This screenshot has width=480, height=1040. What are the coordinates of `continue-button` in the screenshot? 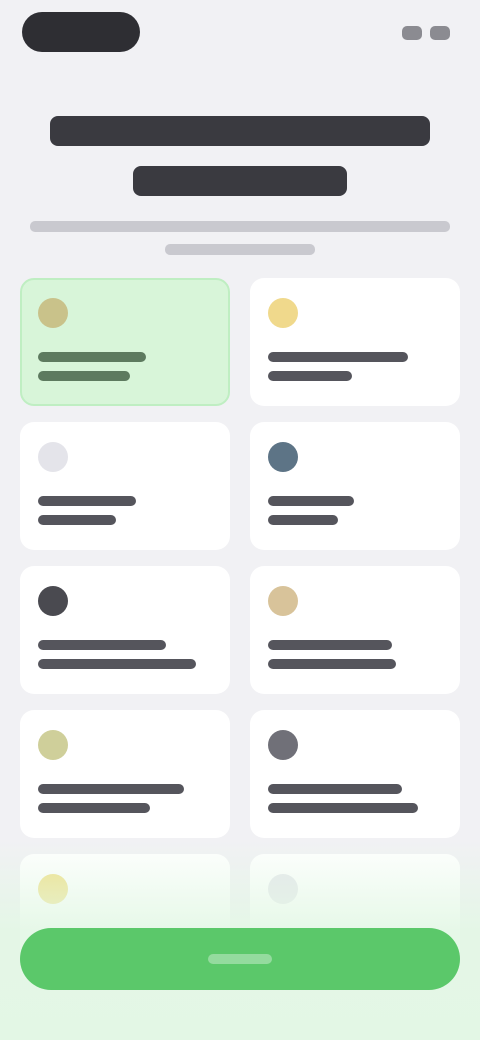 It's located at (240, 959).